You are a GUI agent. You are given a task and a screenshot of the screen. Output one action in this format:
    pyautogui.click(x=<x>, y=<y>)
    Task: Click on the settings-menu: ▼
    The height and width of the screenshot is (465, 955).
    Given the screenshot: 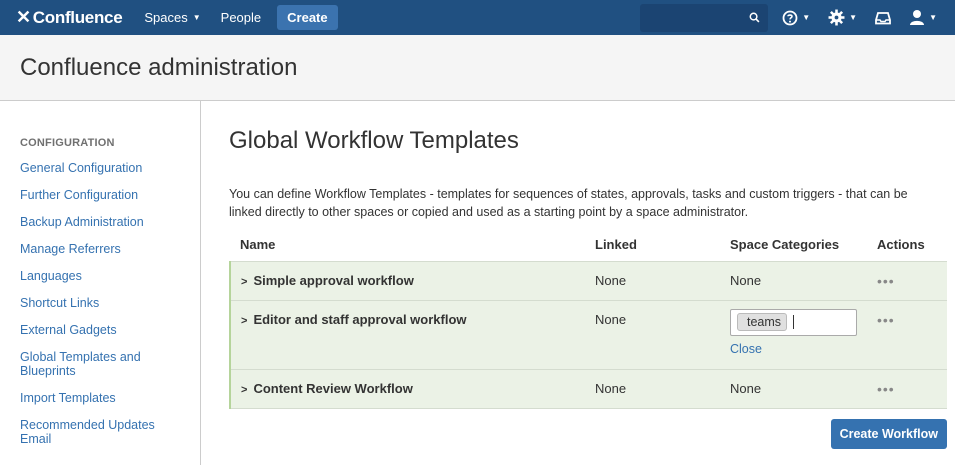 What is the action you would take?
    pyautogui.click(x=842, y=17)
    